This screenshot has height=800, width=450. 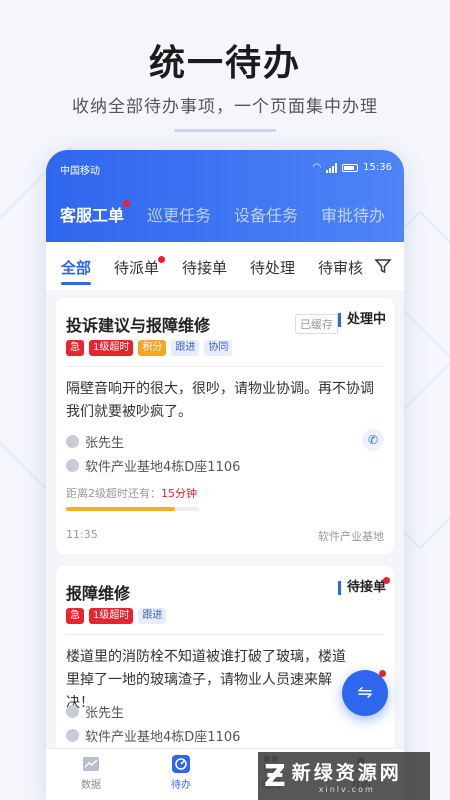 What do you see at coordinates (361, 320) in the screenshot?
I see `status-badge: 处理中` at bounding box center [361, 320].